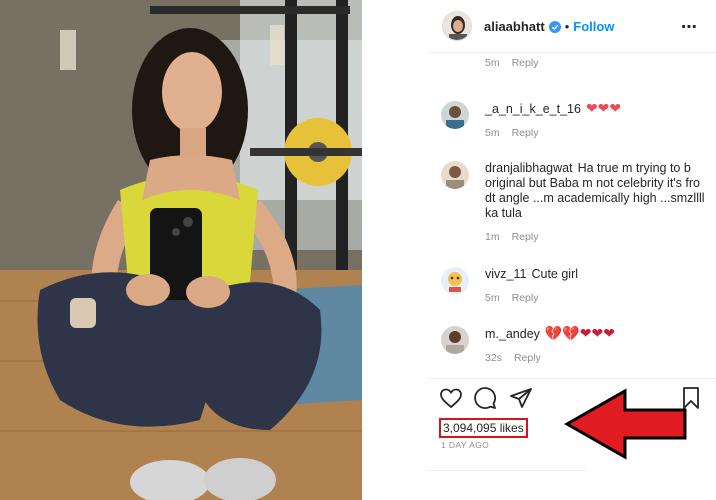 The image size is (716, 500). Describe the element at coordinates (512, 334) in the screenshot. I see `commenter-username: m._andey` at that location.